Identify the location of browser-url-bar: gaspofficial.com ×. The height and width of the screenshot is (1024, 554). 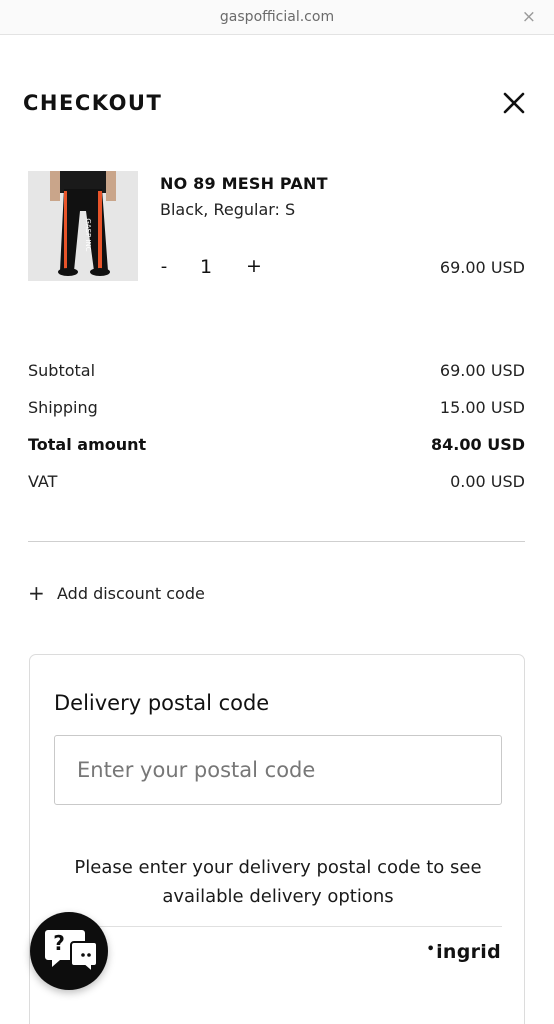
(277, 17).